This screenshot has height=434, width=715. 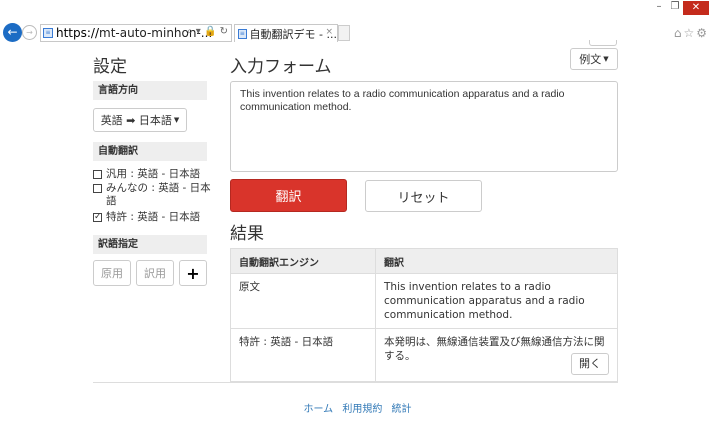 I want to click on browser-tab: ≡ 自動翻訳デモ - ... ×, so click(x=286, y=33).